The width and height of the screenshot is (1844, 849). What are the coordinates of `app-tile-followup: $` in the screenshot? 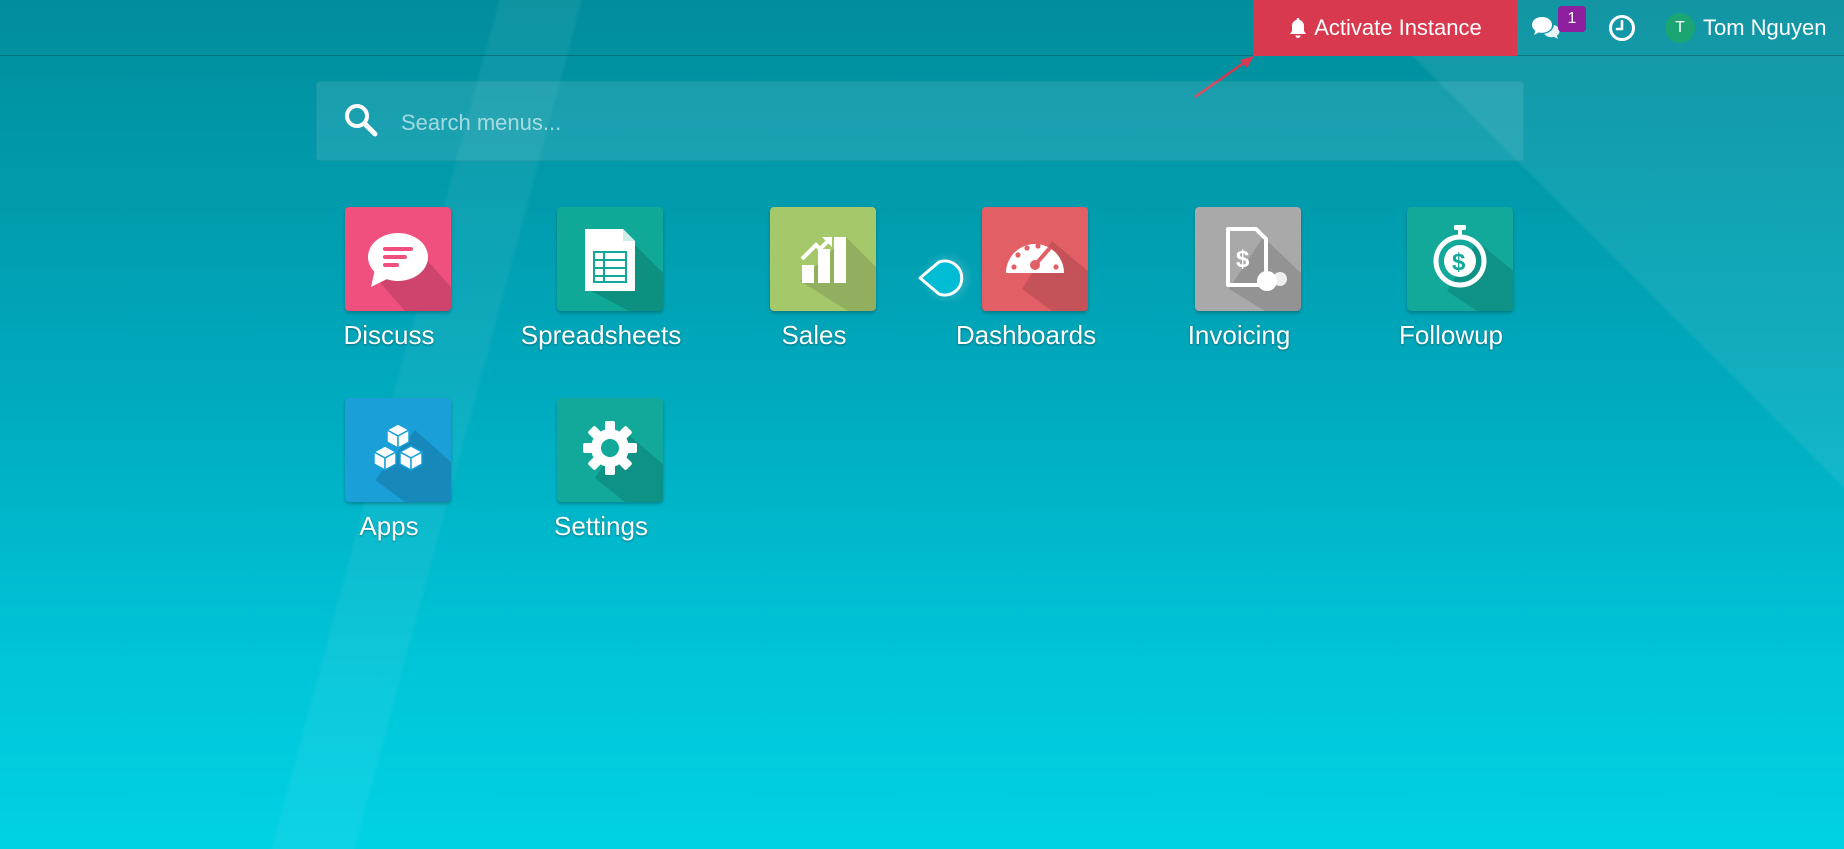 It's located at (1460, 259).